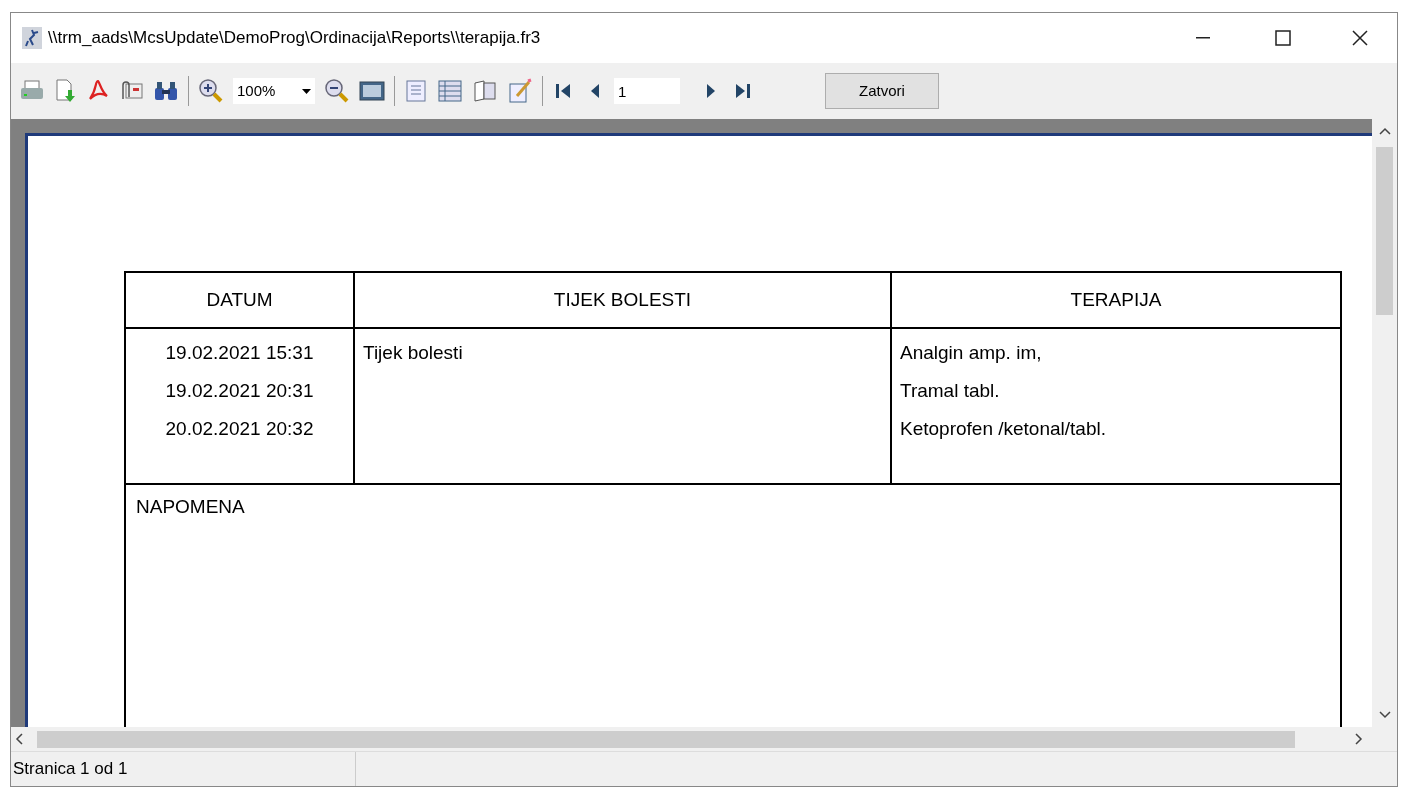 The height and width of the screenshot is (787, 1407). I want to click on note-label: NAPOMENA, so click(190, 506).